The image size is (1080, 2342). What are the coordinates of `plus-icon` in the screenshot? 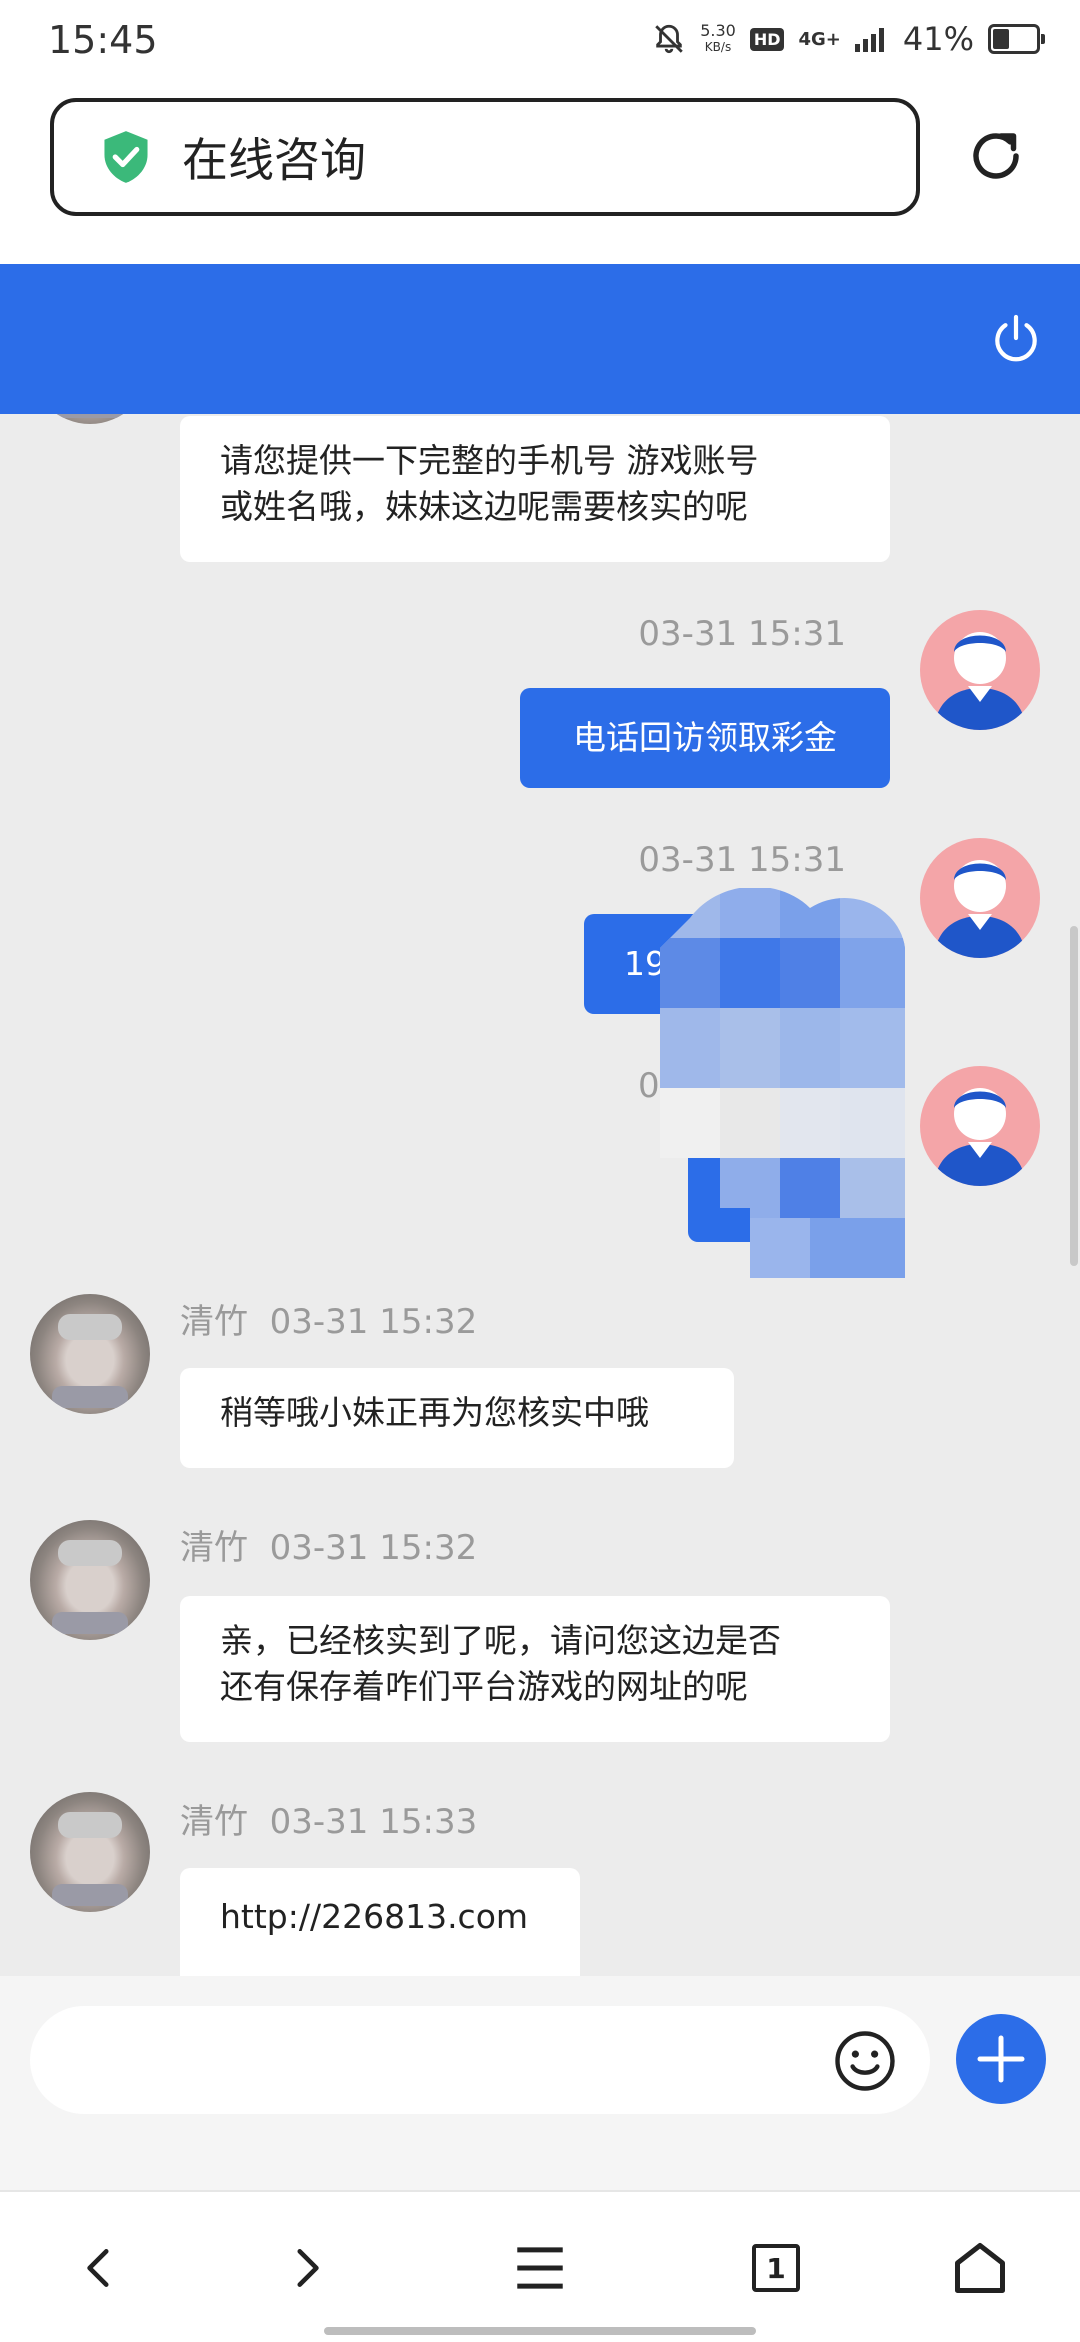 It's located at (1001, 2059).